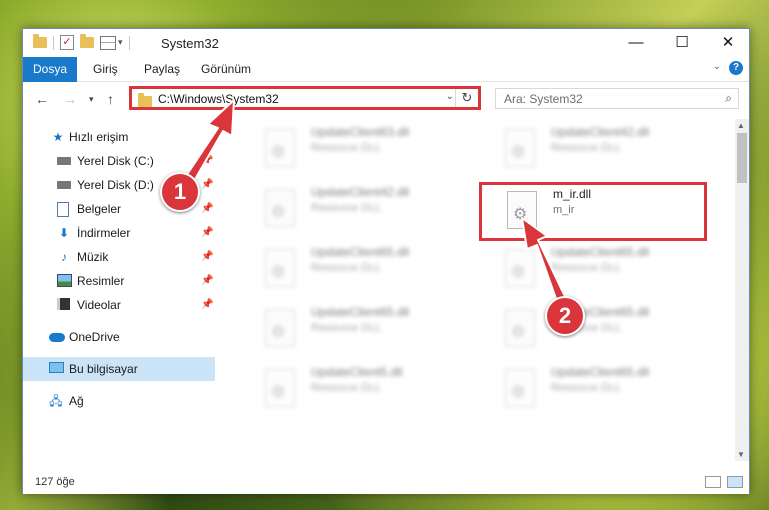 This screenshot has height=510, width=769. I want to click on sidebar-item-videos: Videolar 📌, so click(119, 305).